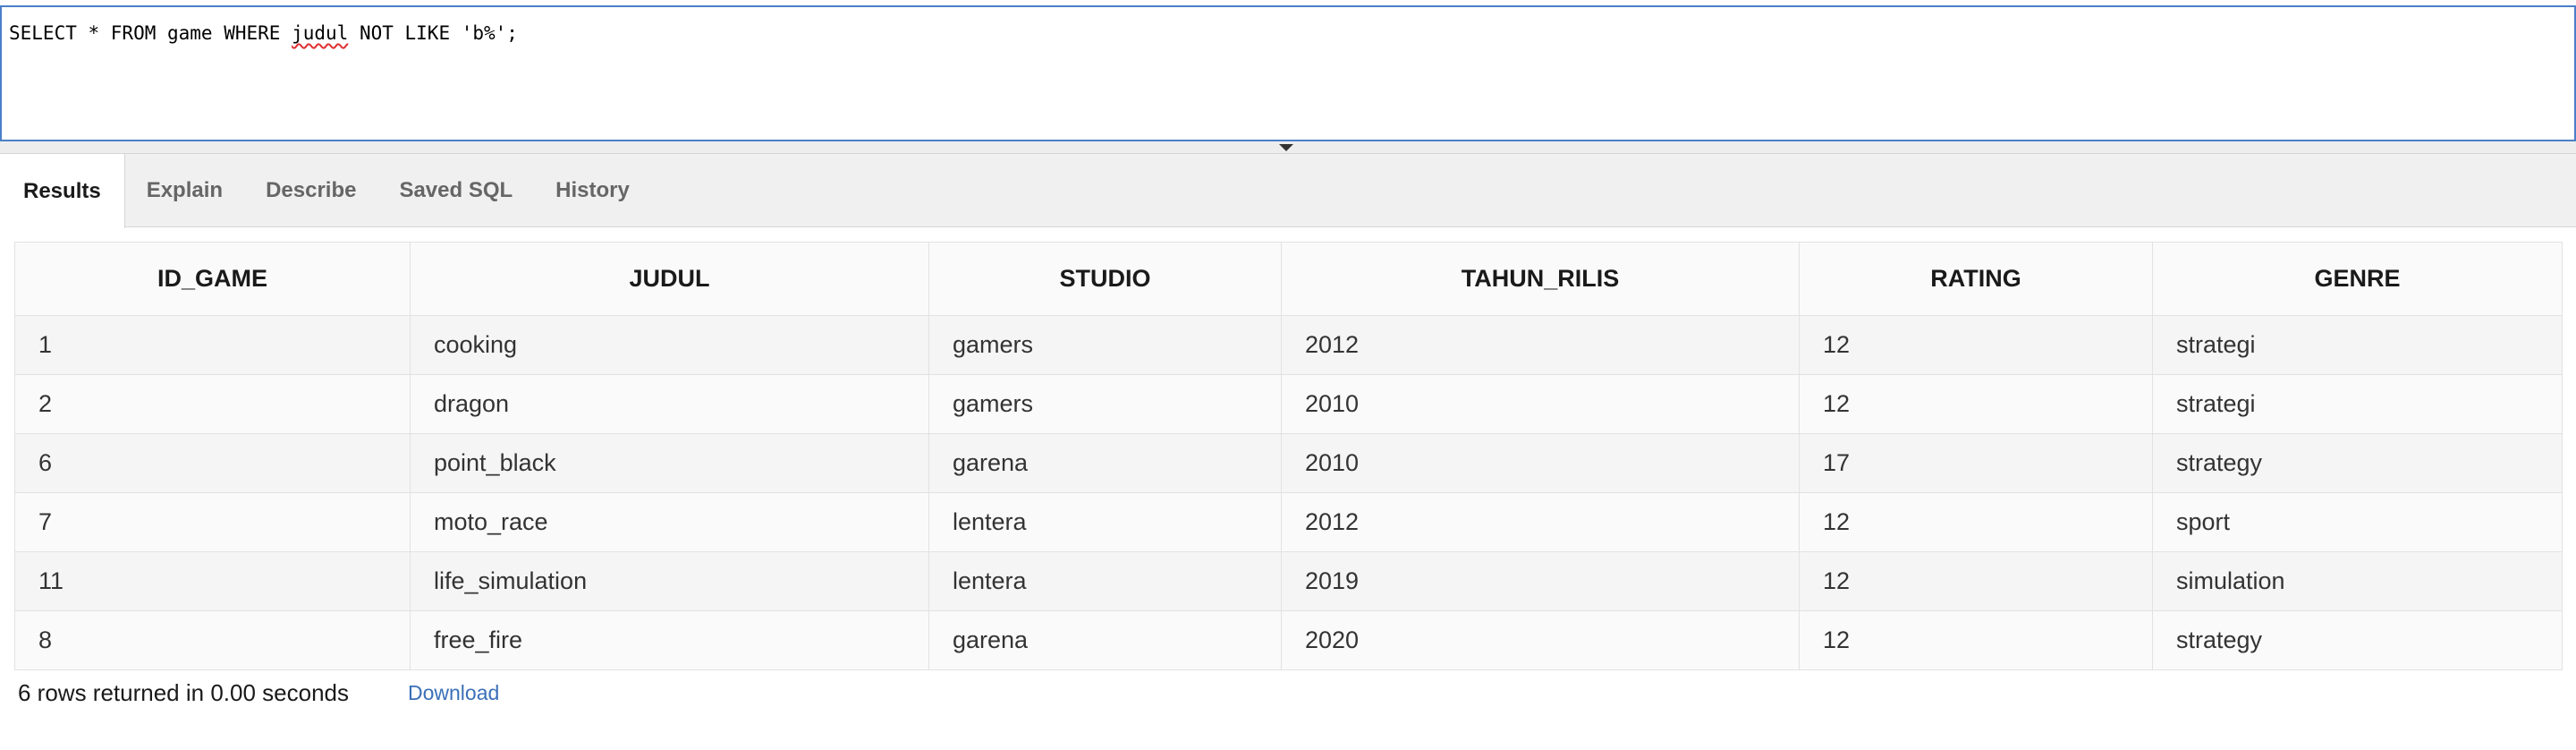  Describe the element at coordinates (669, 404) in the screenshot. I see `table-cell: dragon` at that location.